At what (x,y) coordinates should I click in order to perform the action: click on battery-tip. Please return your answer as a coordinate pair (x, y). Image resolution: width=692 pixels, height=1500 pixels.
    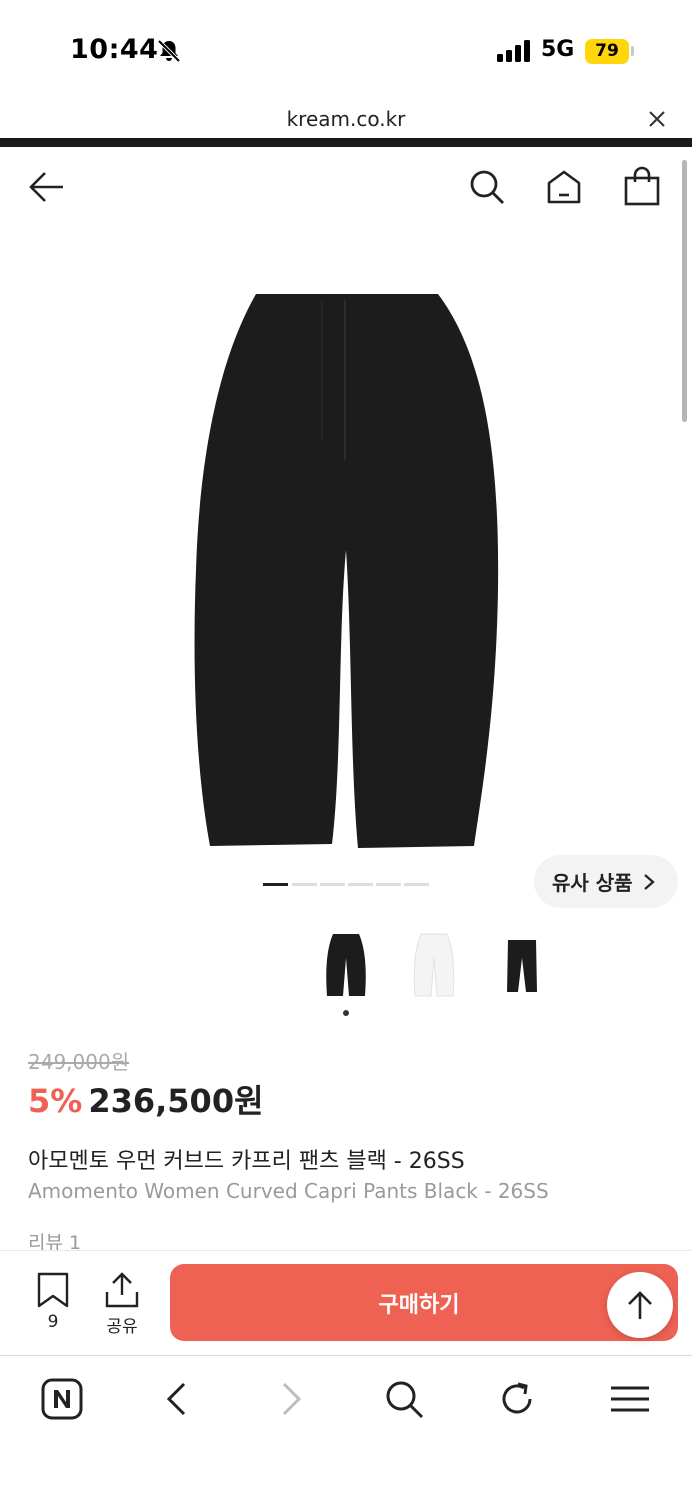
    Looking at the image, I should click on (632, 51).